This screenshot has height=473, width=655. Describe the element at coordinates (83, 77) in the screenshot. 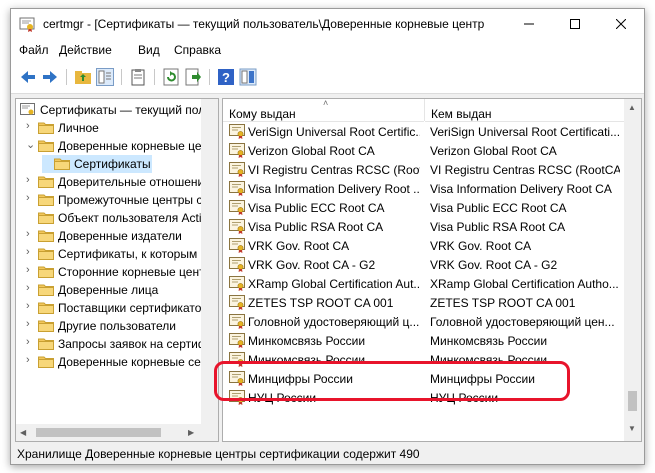

I see `up-folder-icon` at that location.